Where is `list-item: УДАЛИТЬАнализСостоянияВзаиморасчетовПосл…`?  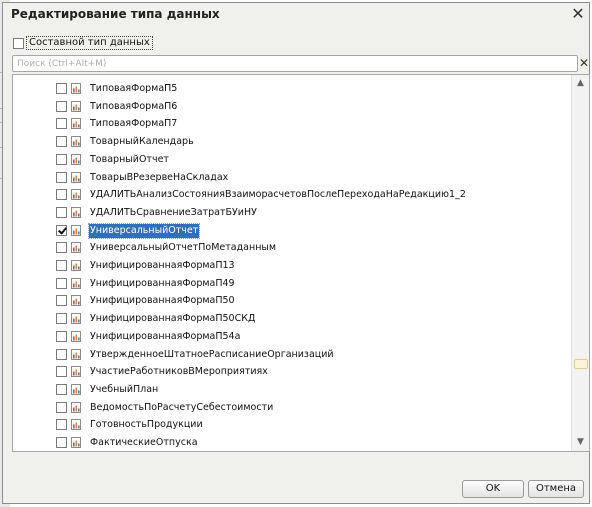
list-item: УДАЛИТЬАнализСостоянияВзаиморасчетовПосл… is located at coordinates (291, 195).